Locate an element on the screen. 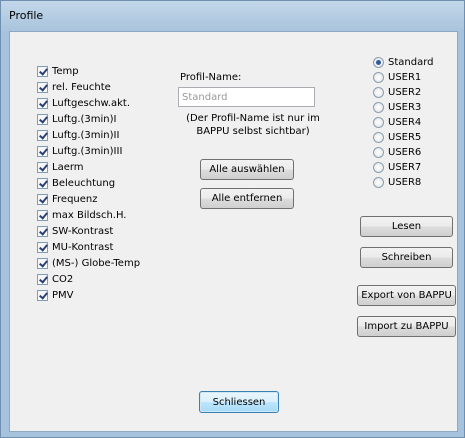 The width and height of the screenshot is (465, 438). checkbox-label: MU-Kontrast is located at coordinates (83, 247).